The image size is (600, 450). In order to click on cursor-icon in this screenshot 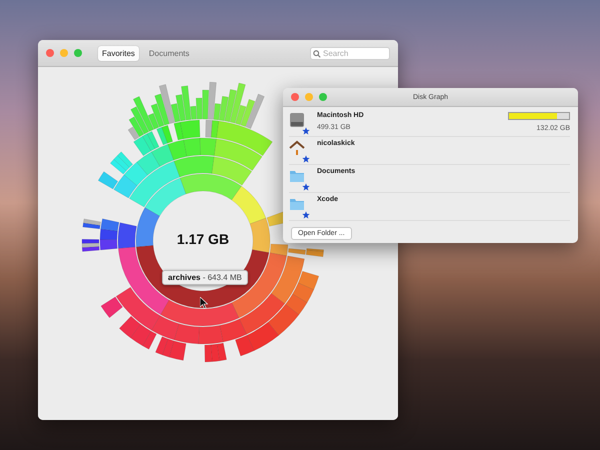, I will do `click(204, 303)`.